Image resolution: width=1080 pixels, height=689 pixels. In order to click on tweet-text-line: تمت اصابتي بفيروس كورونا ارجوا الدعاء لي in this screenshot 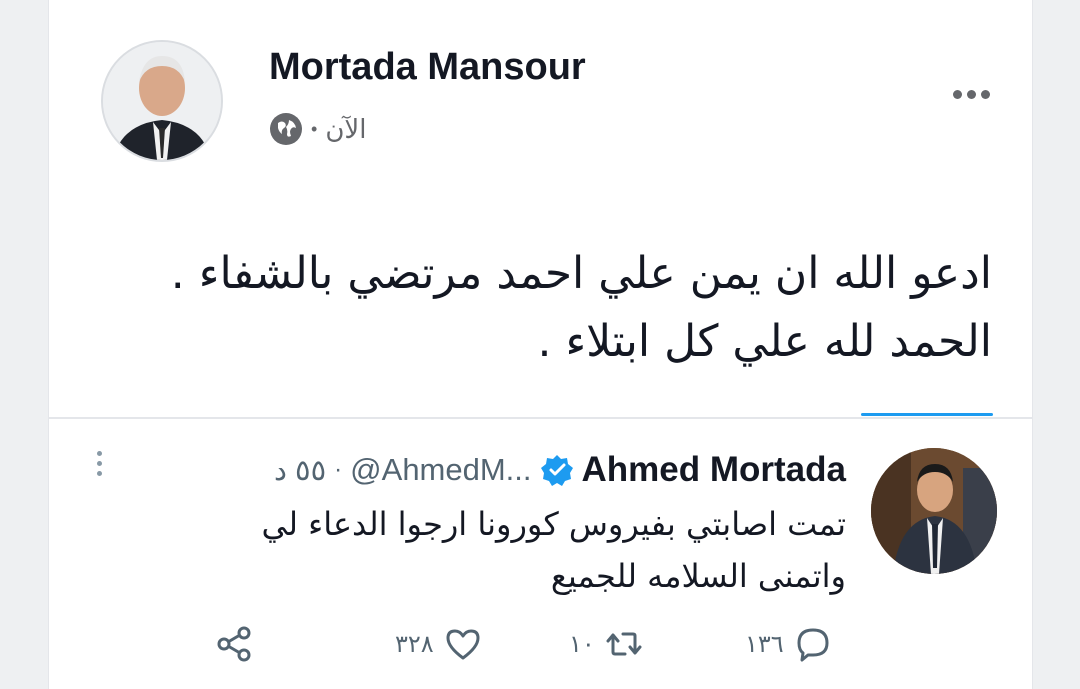, I will do `click(553, 524)`.